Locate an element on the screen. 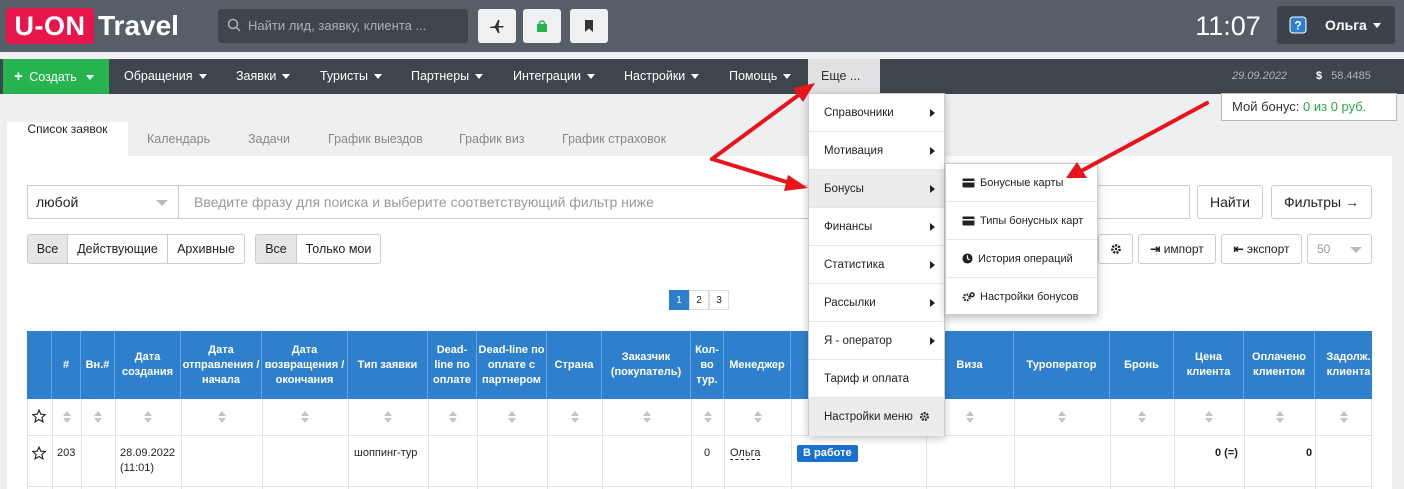  arrow-head is located at coordinates (796, 183).